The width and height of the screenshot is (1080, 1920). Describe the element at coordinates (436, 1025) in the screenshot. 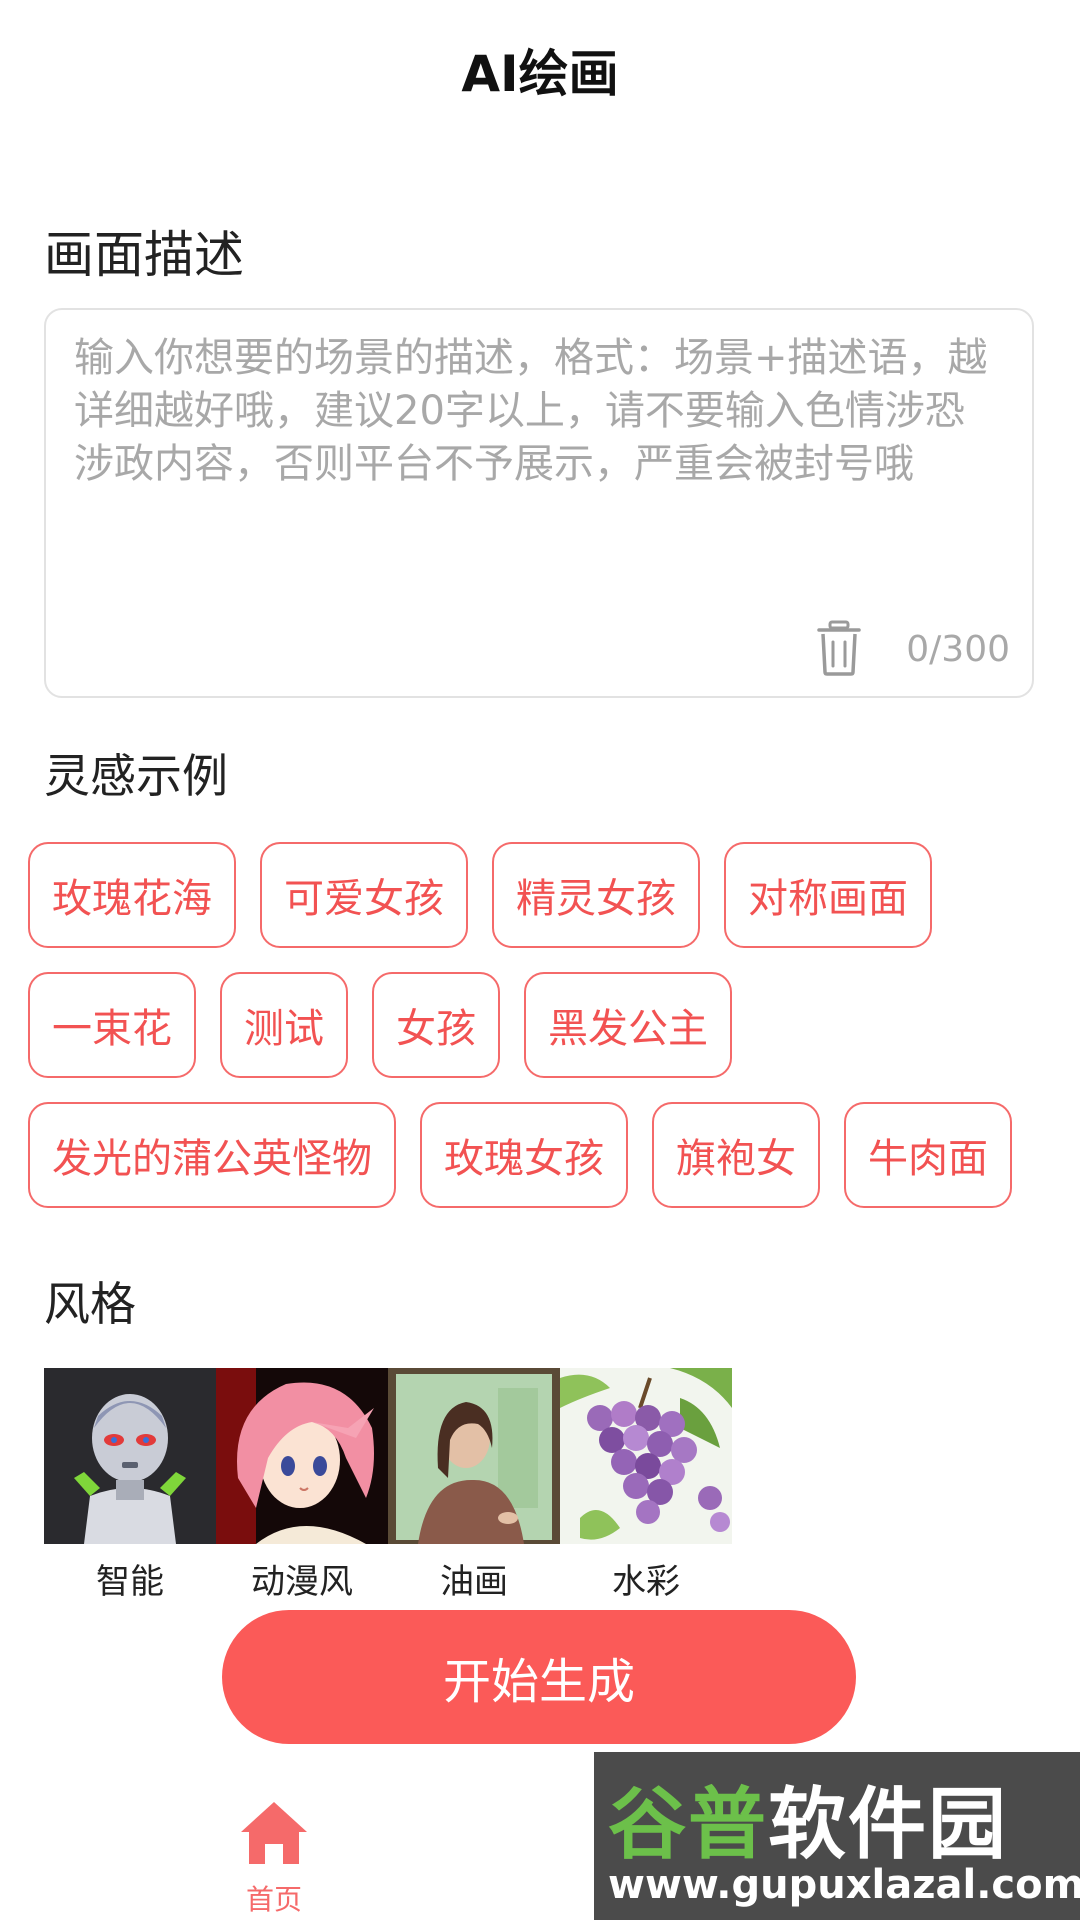

I see `inspiration-tag: 女孩` at that location.